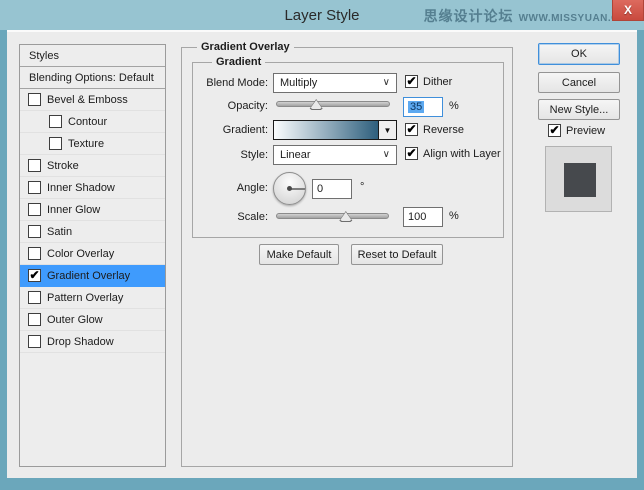 The width and height of the screenshot is (644, 490). I want to click on sidebar-item-outer-glow: Outer Glow, so click(92, 320).